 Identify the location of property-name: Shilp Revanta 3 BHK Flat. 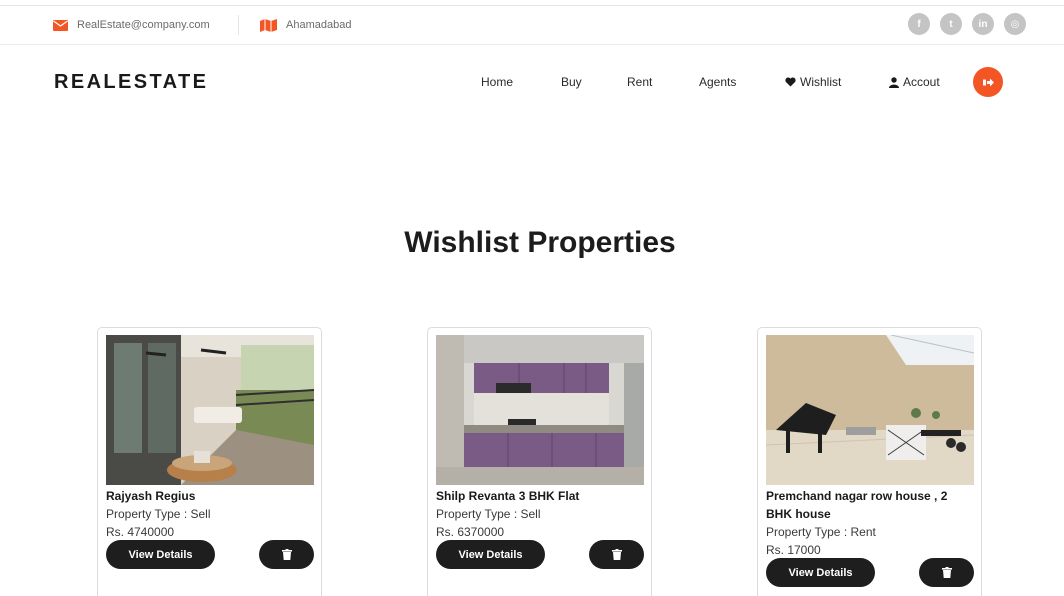
(508, 496).